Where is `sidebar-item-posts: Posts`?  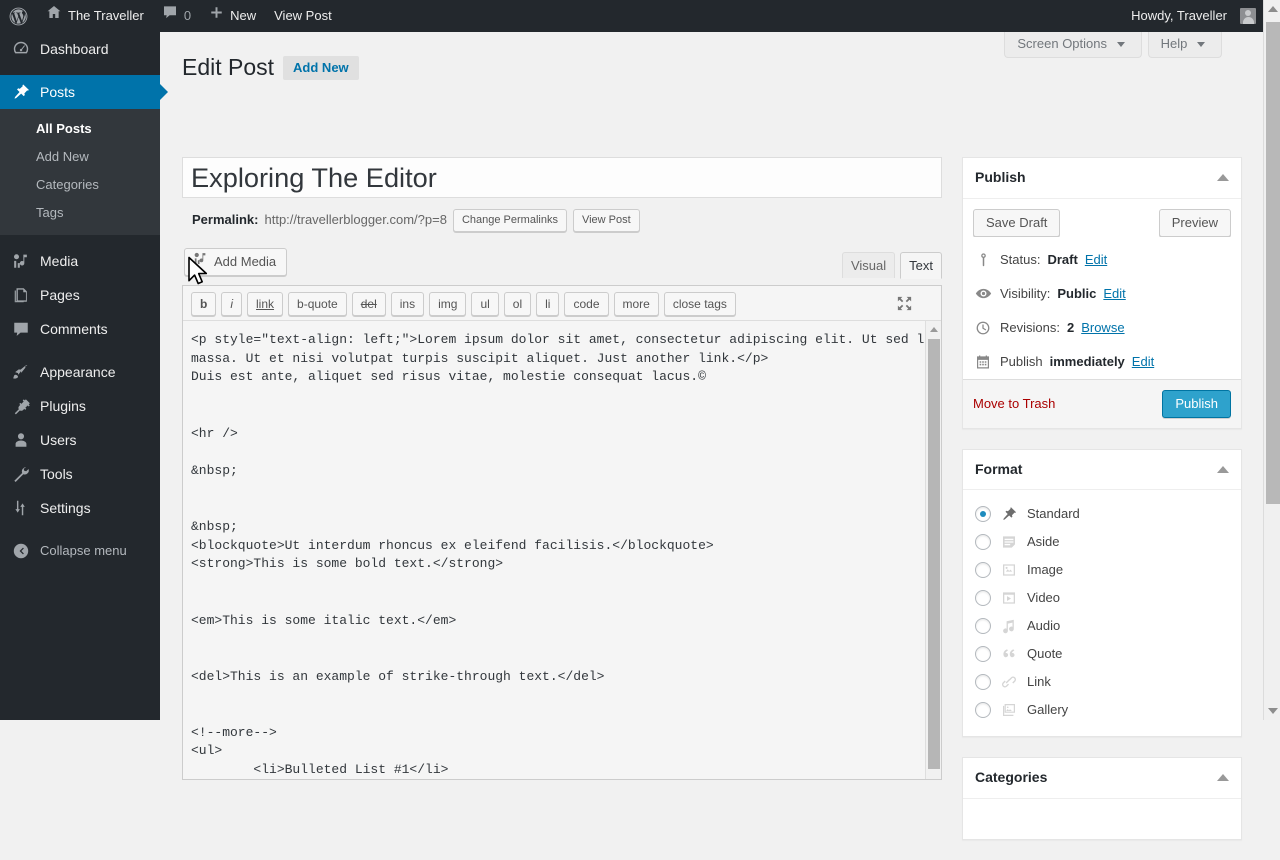 sidebar-item-posts: Posts is located at coordinates (84, 92).